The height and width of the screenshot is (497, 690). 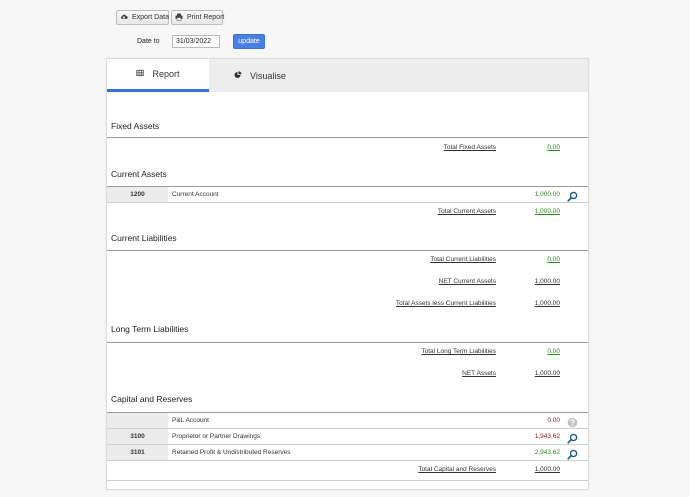 I want to click on net-current-assets-label: NET Current Assets, so click(x=467, y=281).